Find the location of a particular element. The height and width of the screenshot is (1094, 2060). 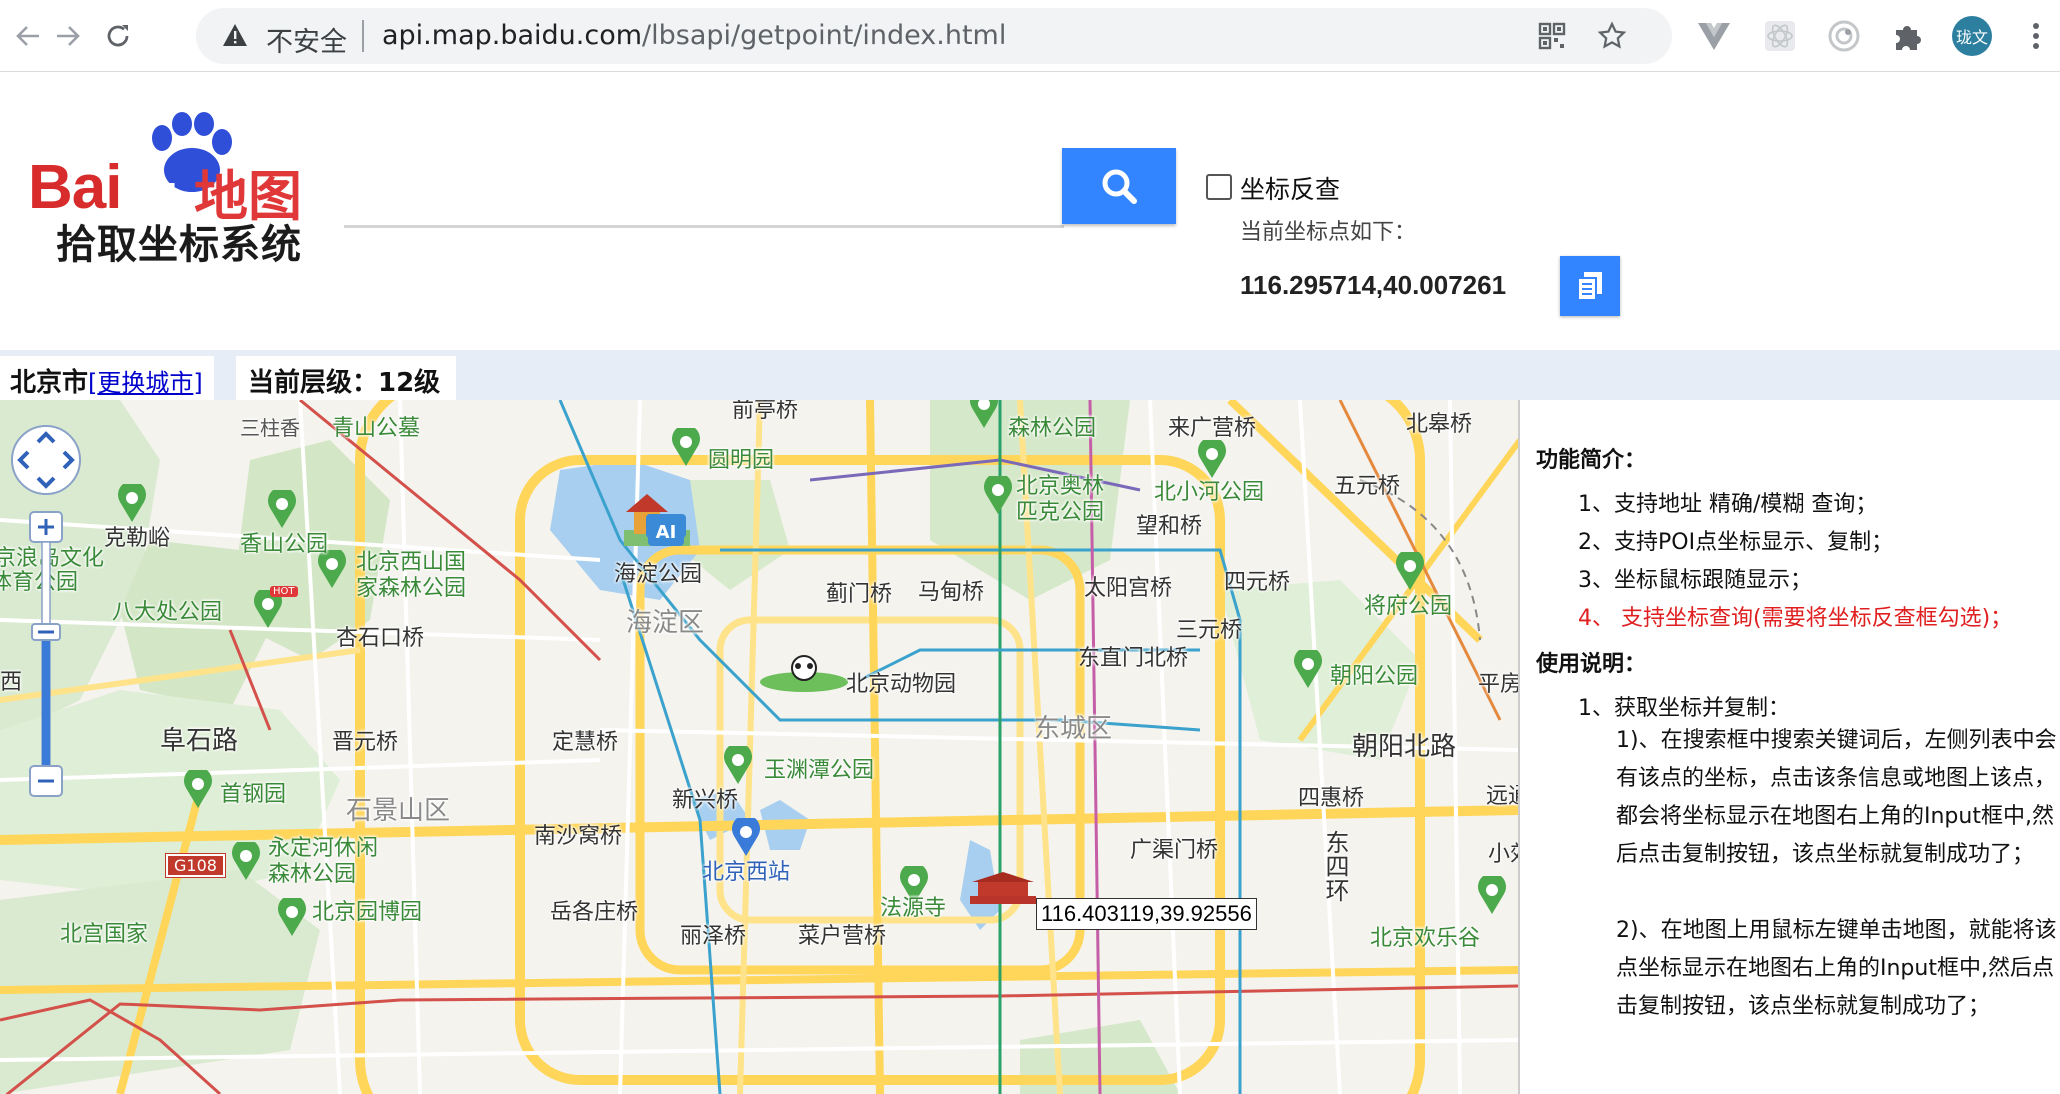

map-label: 菜户营桥 is located at coordinates (842, 936).